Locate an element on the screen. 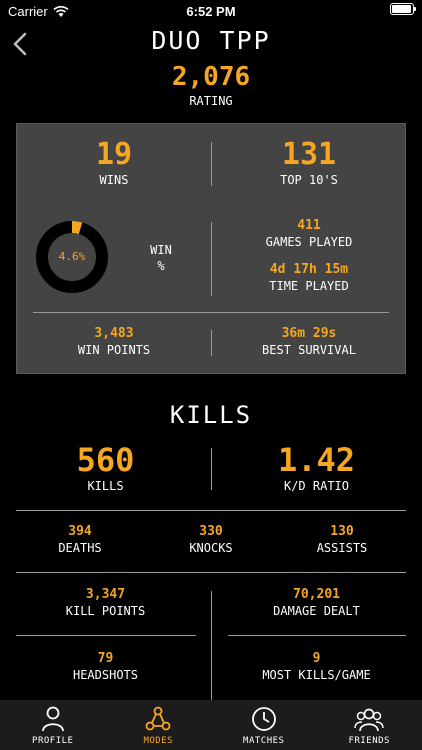 The height and width of the screenshot is (750, 422). damage-dealt-stat: 70,201 DAMAGE DEALT is located at coordinates (316, 602).